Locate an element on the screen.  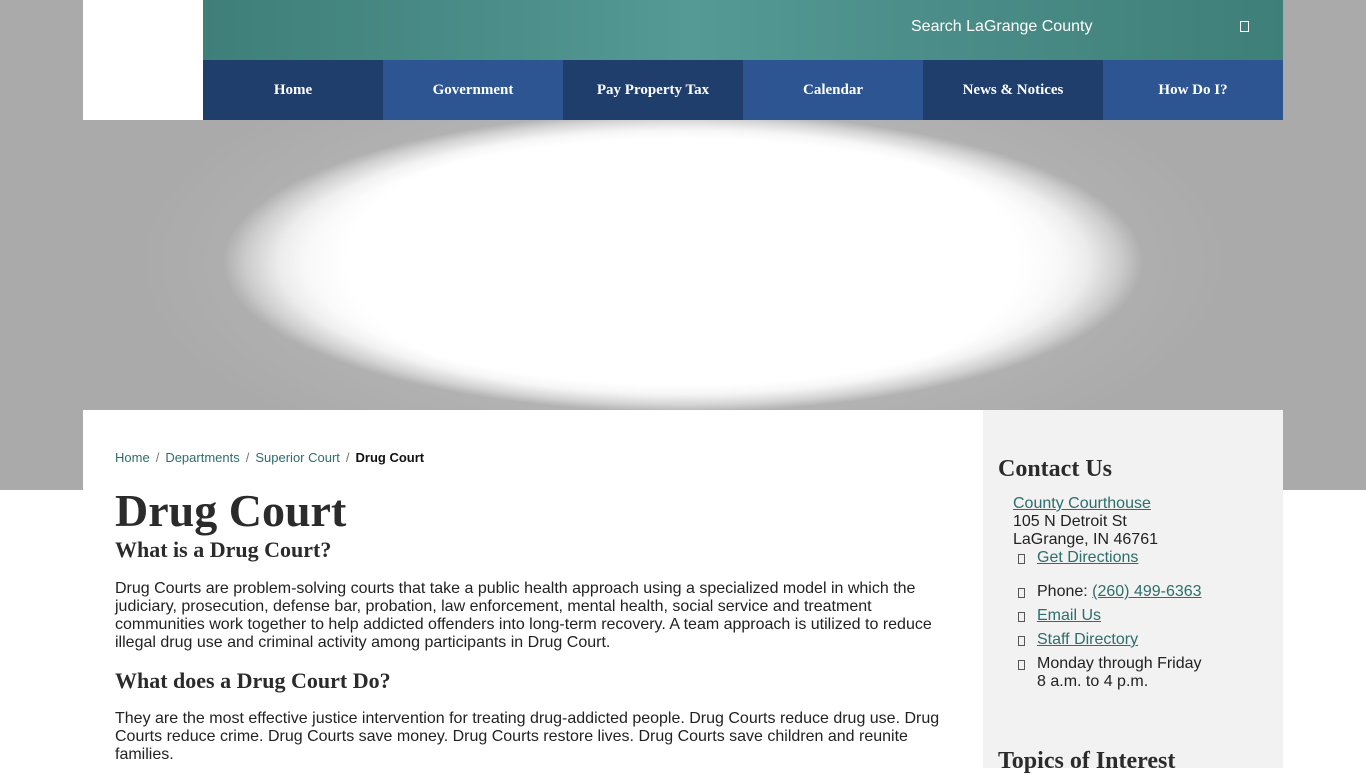
email-link: Email Us is located at coordinates (1069, 615).